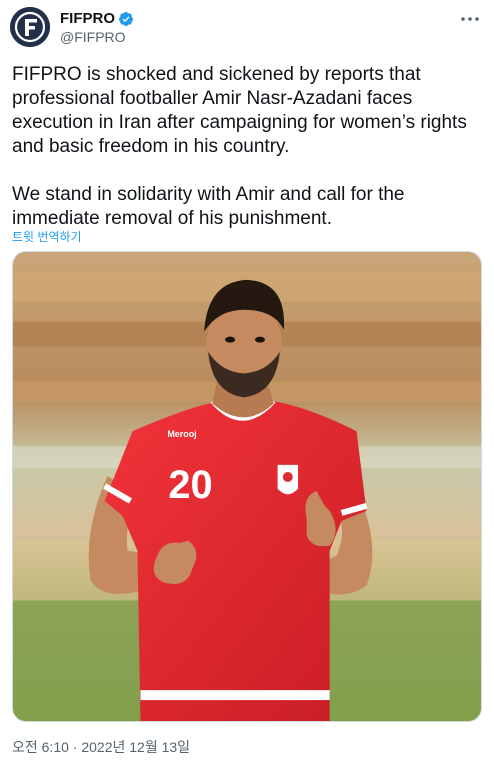  Describe the element at coordinates (87, 18) in the screenshot. I see `author-display-name: FIFPRO` at that location.